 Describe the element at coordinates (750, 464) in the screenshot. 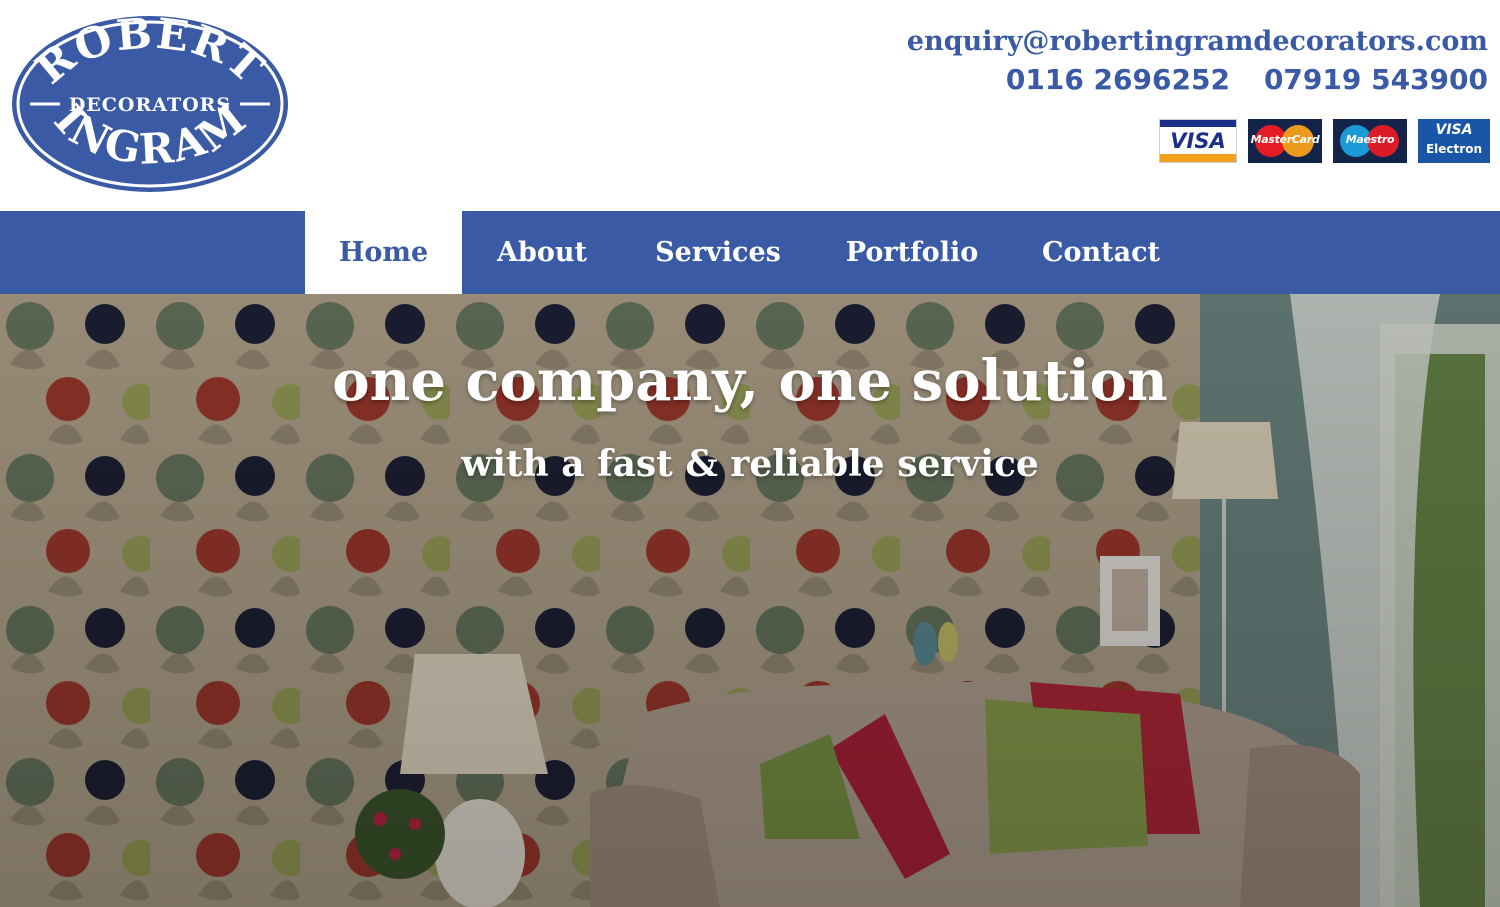

I see `hero-subtitle: with a fast & reliable service` at that location.